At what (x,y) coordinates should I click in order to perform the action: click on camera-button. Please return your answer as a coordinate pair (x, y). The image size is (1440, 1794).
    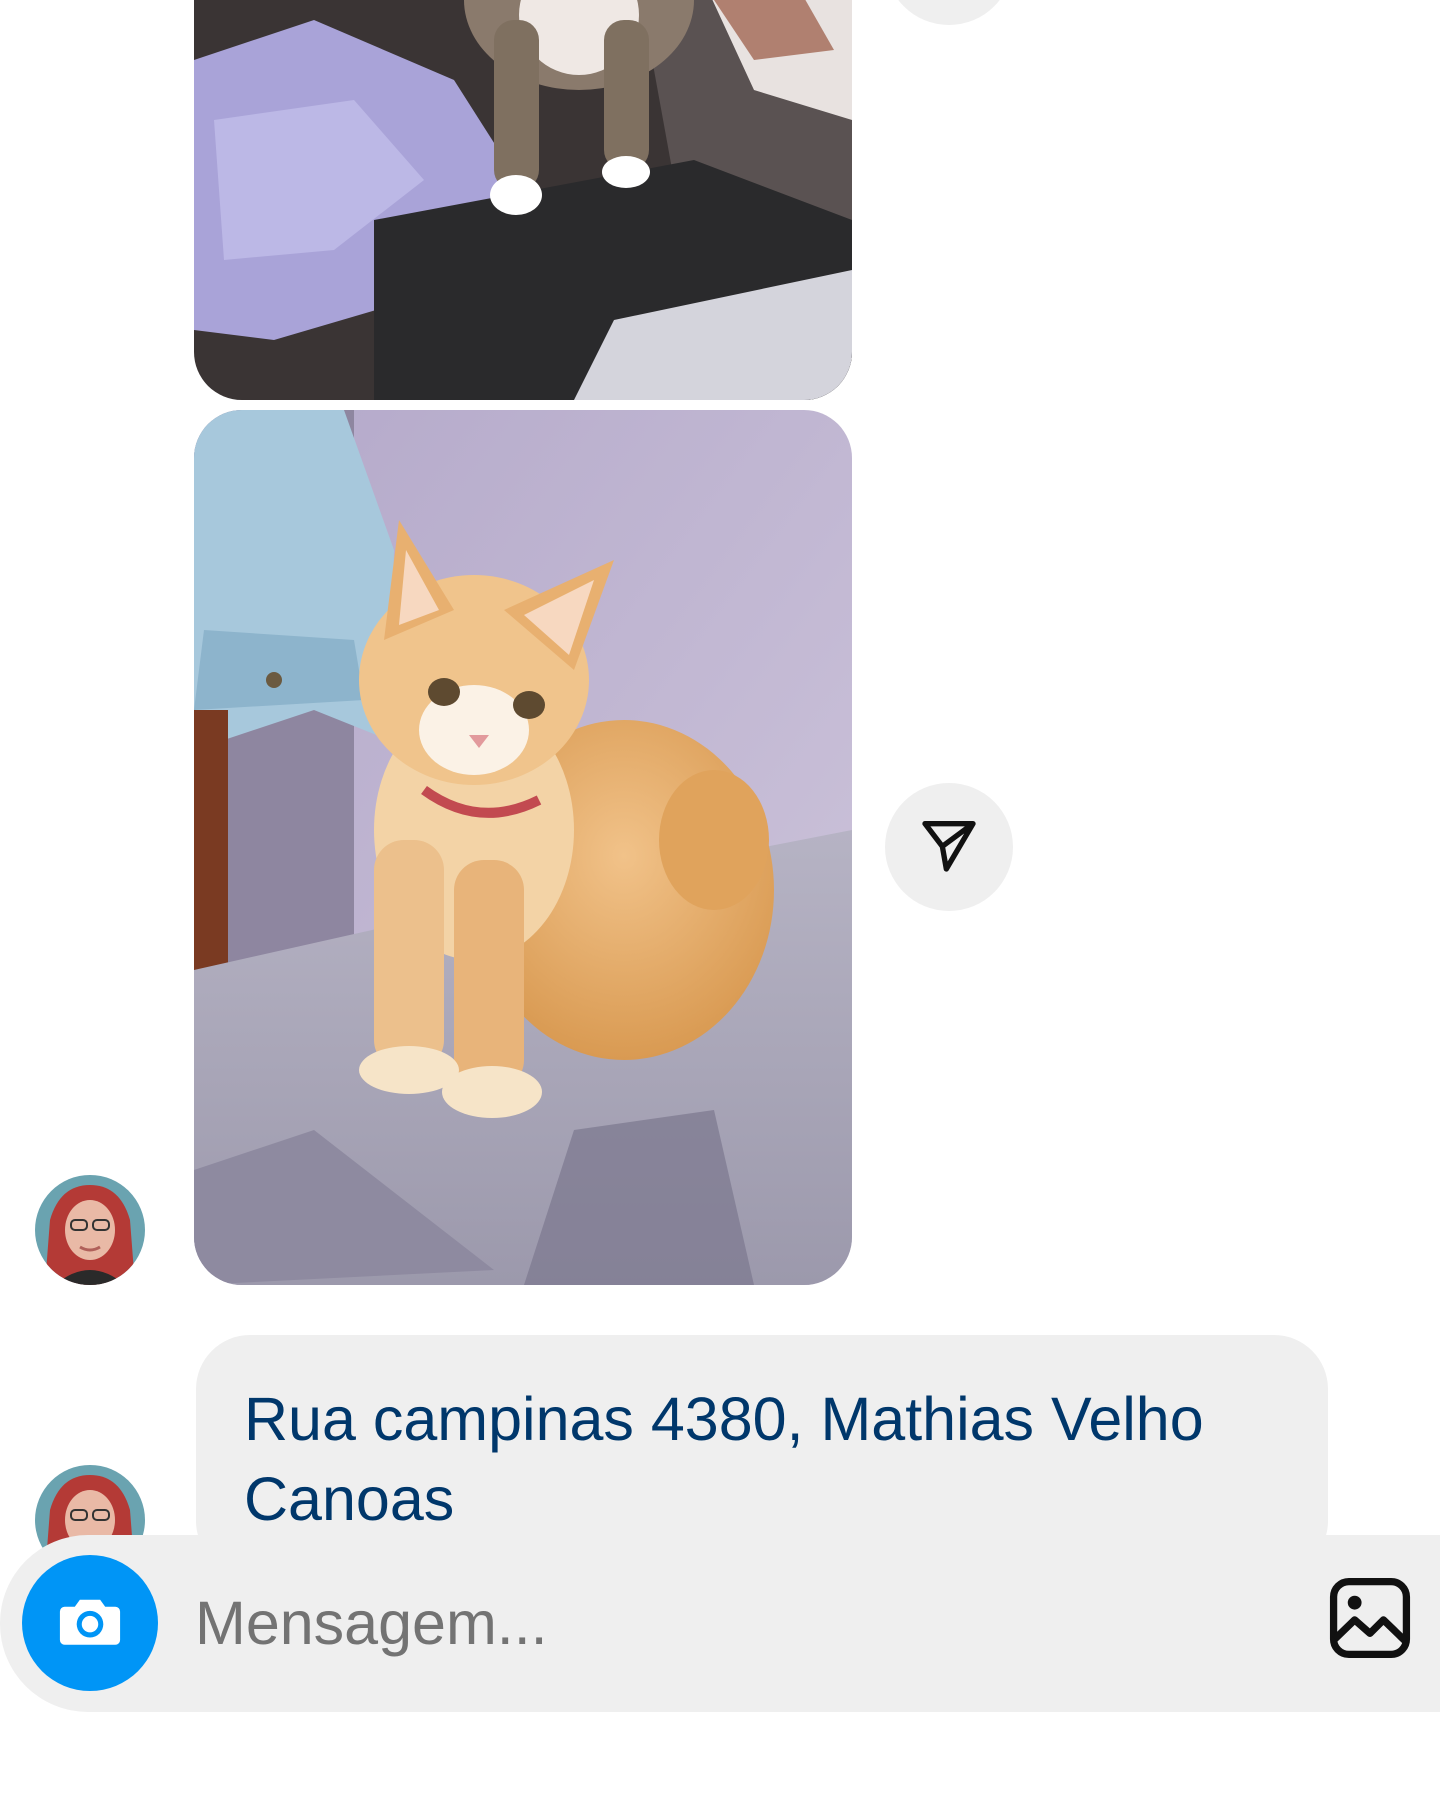
    Looking at the image, I should click on (90, 1623).